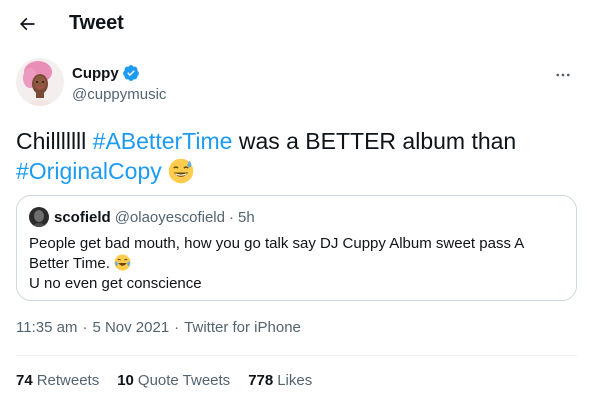  Describe the element at coordinates (242, 327) in the screenshot. I see `tweet-source: Twitter for iPhone` at that location.